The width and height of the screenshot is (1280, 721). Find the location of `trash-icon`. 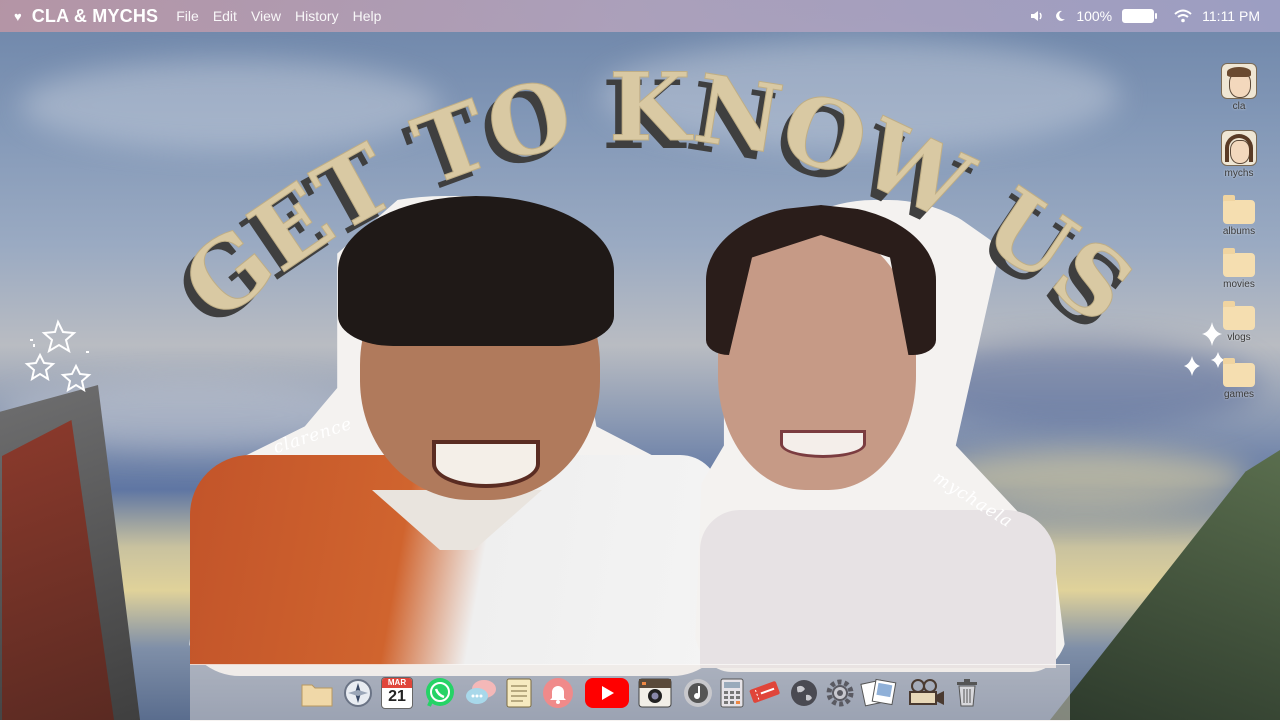

trash-icon is located at coordinates (967, 693).